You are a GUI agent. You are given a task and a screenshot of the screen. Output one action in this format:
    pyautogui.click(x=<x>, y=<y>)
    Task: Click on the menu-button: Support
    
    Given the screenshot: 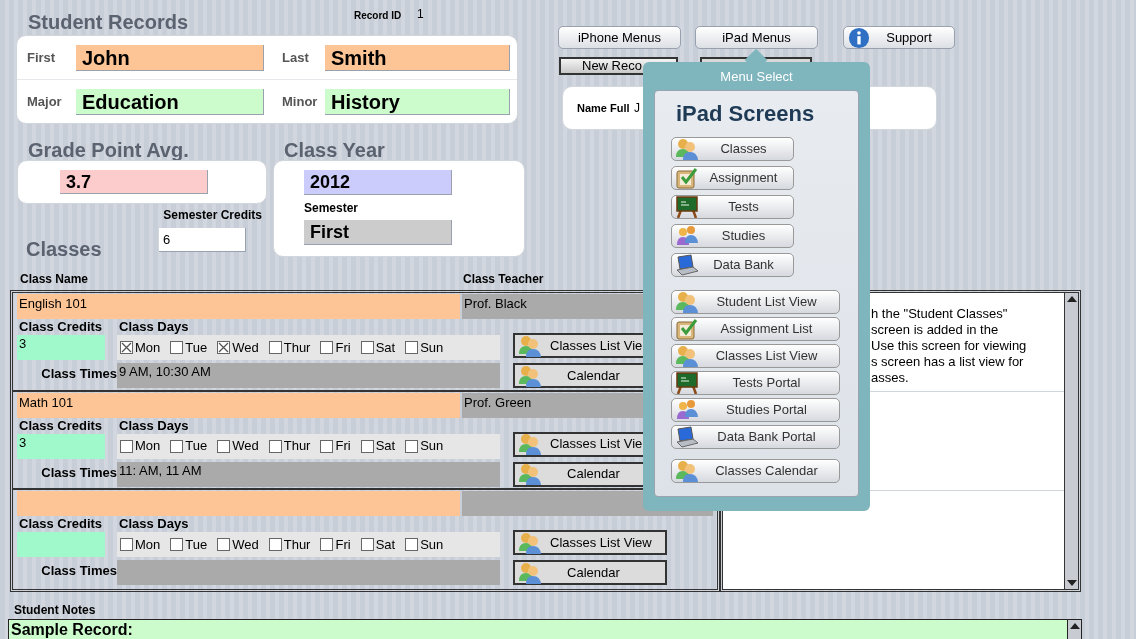 What is the action you would take?
    pyautogui.click(x=899, y=37)
    